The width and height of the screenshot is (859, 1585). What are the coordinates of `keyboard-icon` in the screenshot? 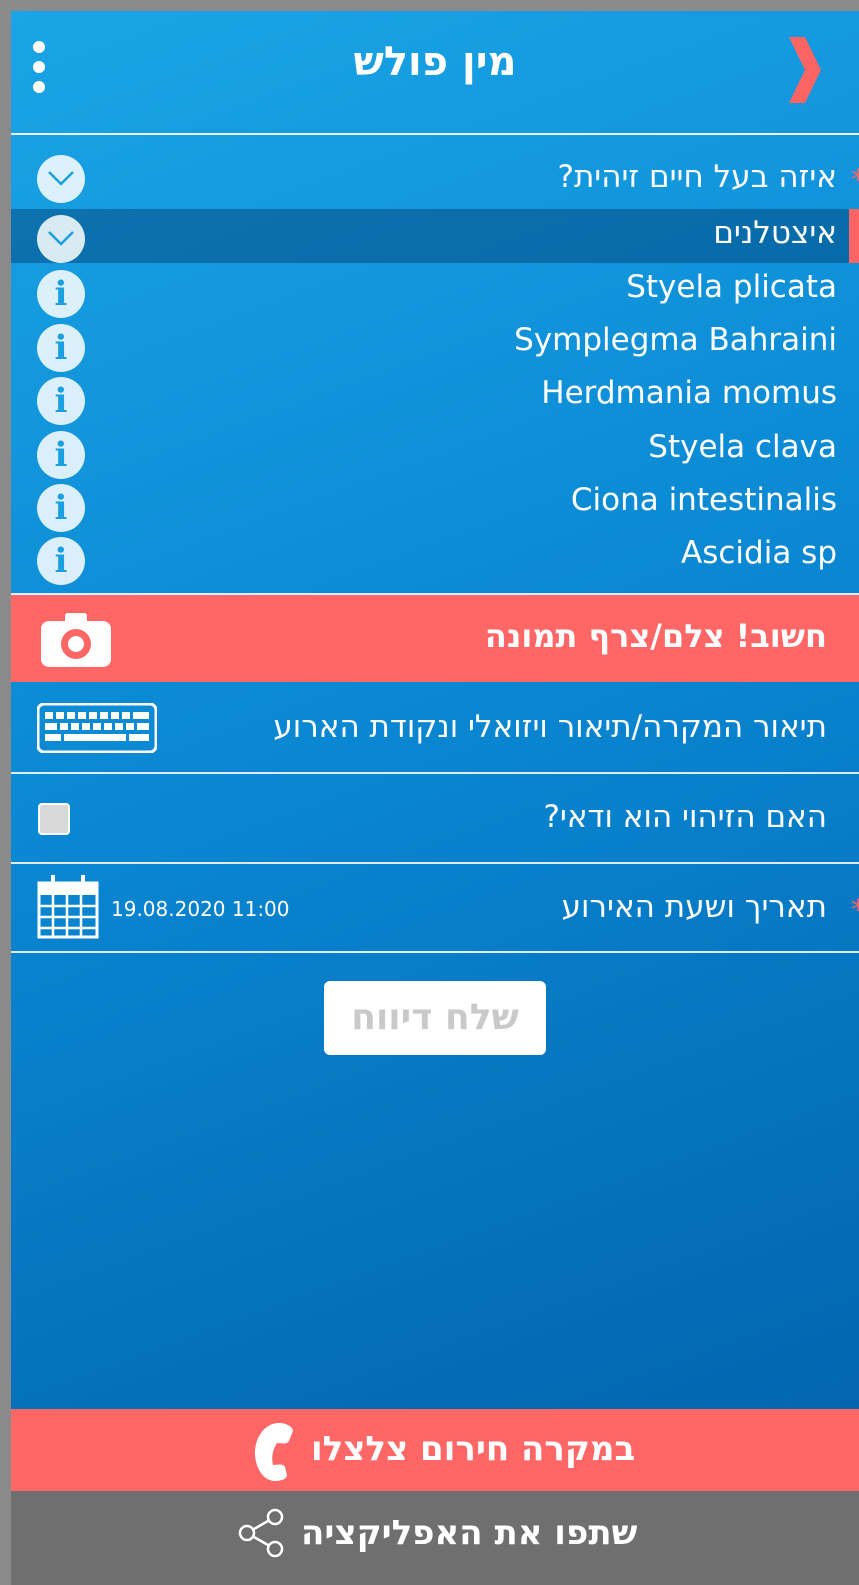 It's located at (97, 728).